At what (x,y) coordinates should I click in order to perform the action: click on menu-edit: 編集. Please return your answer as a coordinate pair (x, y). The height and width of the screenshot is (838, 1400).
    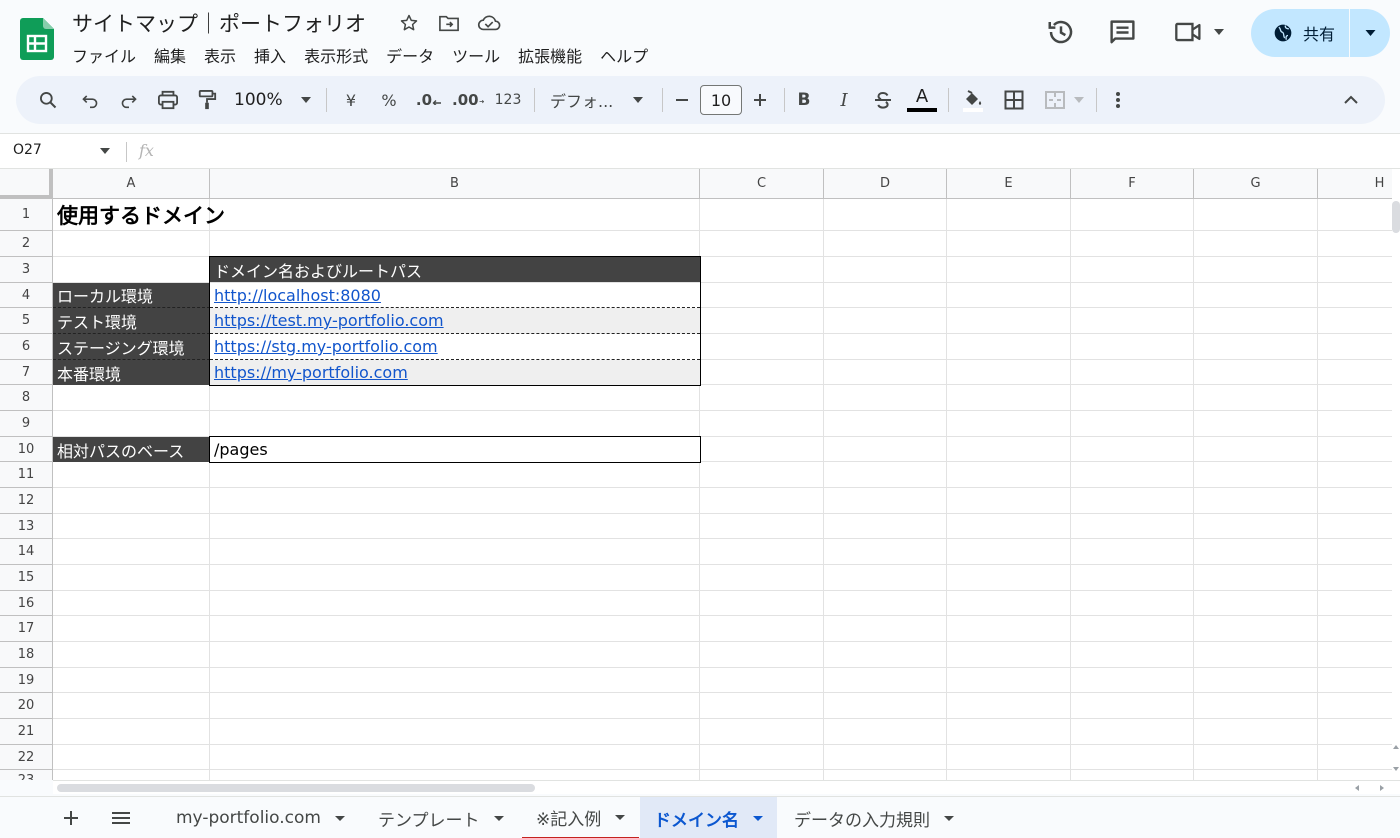
    Looking at the image, I should click on (174, 55).